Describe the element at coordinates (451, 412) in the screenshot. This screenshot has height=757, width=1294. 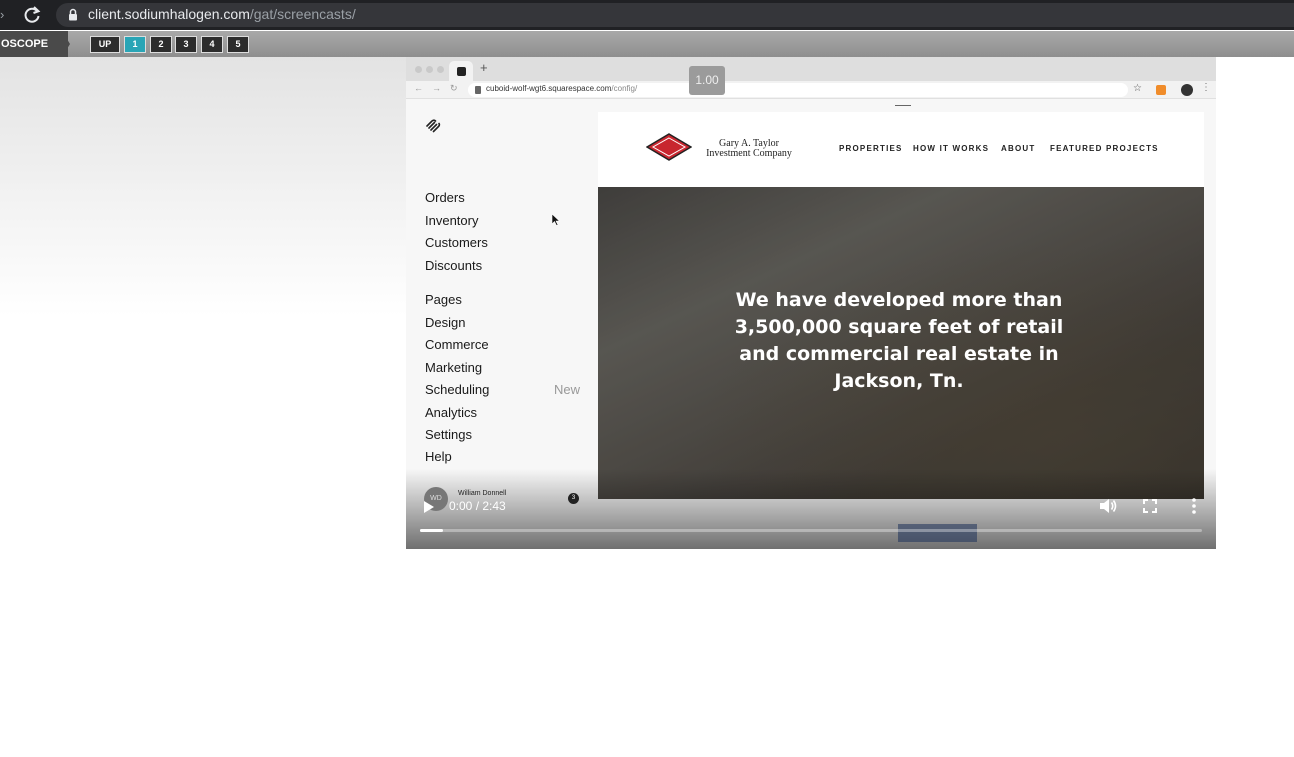
I see `sidebar-item-analytics: Analytics` at that location.